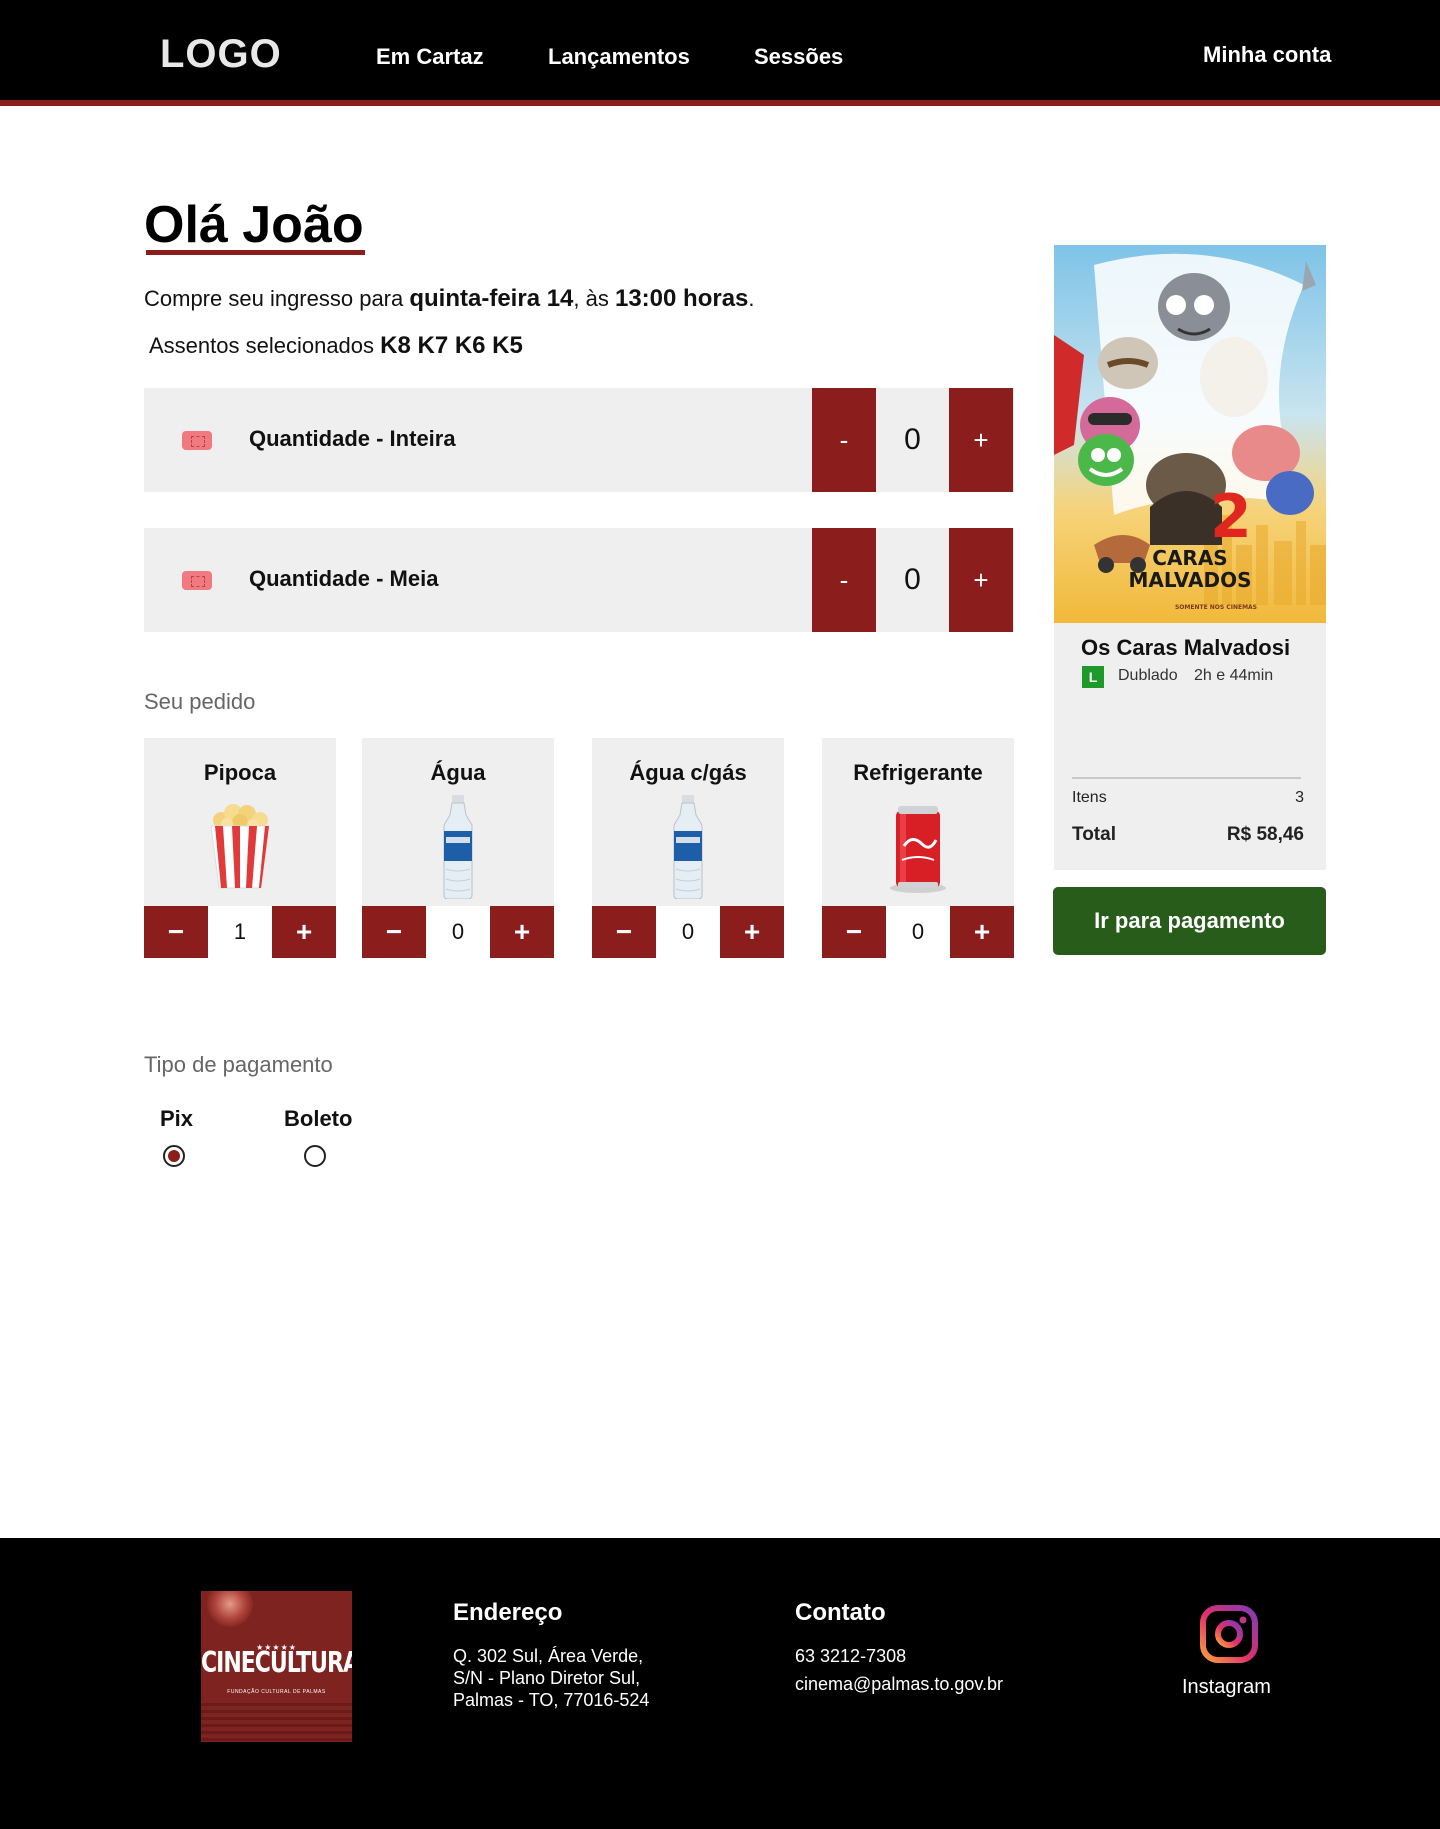 The width and height of the screenshot is (1440, 1829). I want to click on pipoca-decrement-button: −, so click(176, 932).